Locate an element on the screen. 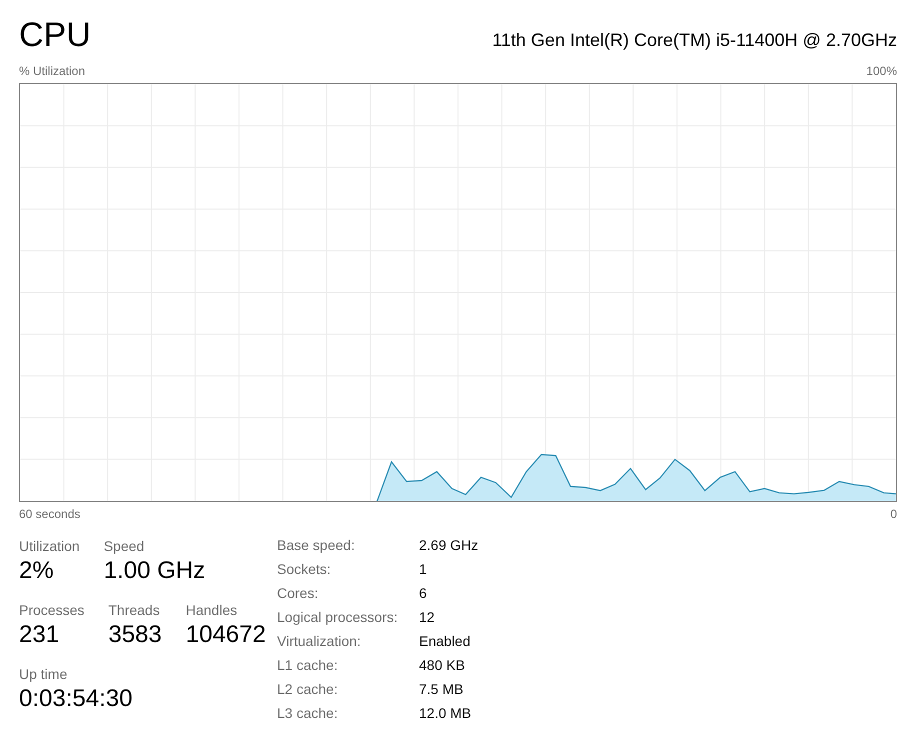 The height and width of the screenshot is (747, 908). stat-label: Threads is located at coordinates (134, 610).